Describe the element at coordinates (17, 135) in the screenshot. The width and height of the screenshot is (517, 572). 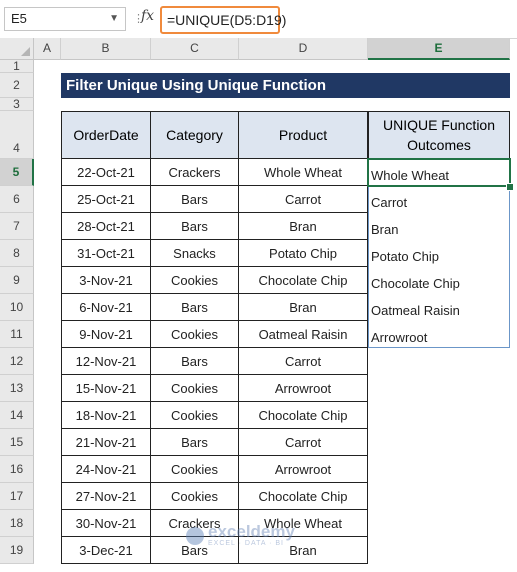
I see `row-header-4: 4` at that location.